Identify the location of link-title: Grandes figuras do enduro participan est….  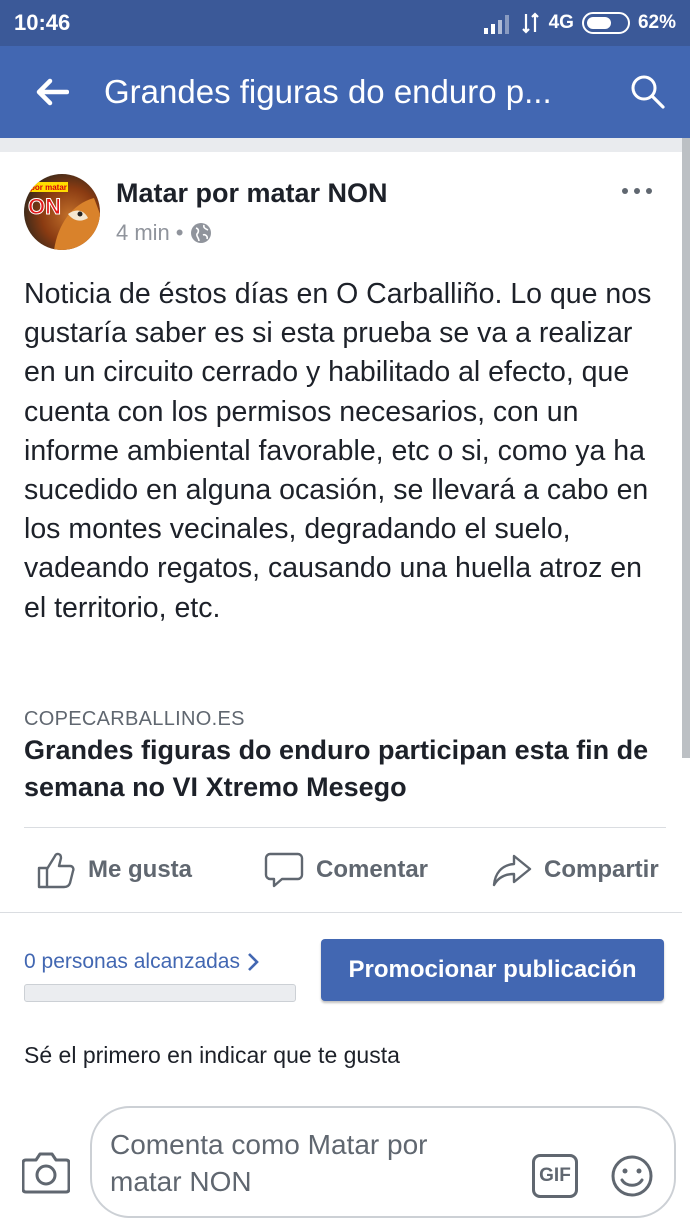
(344, 769).